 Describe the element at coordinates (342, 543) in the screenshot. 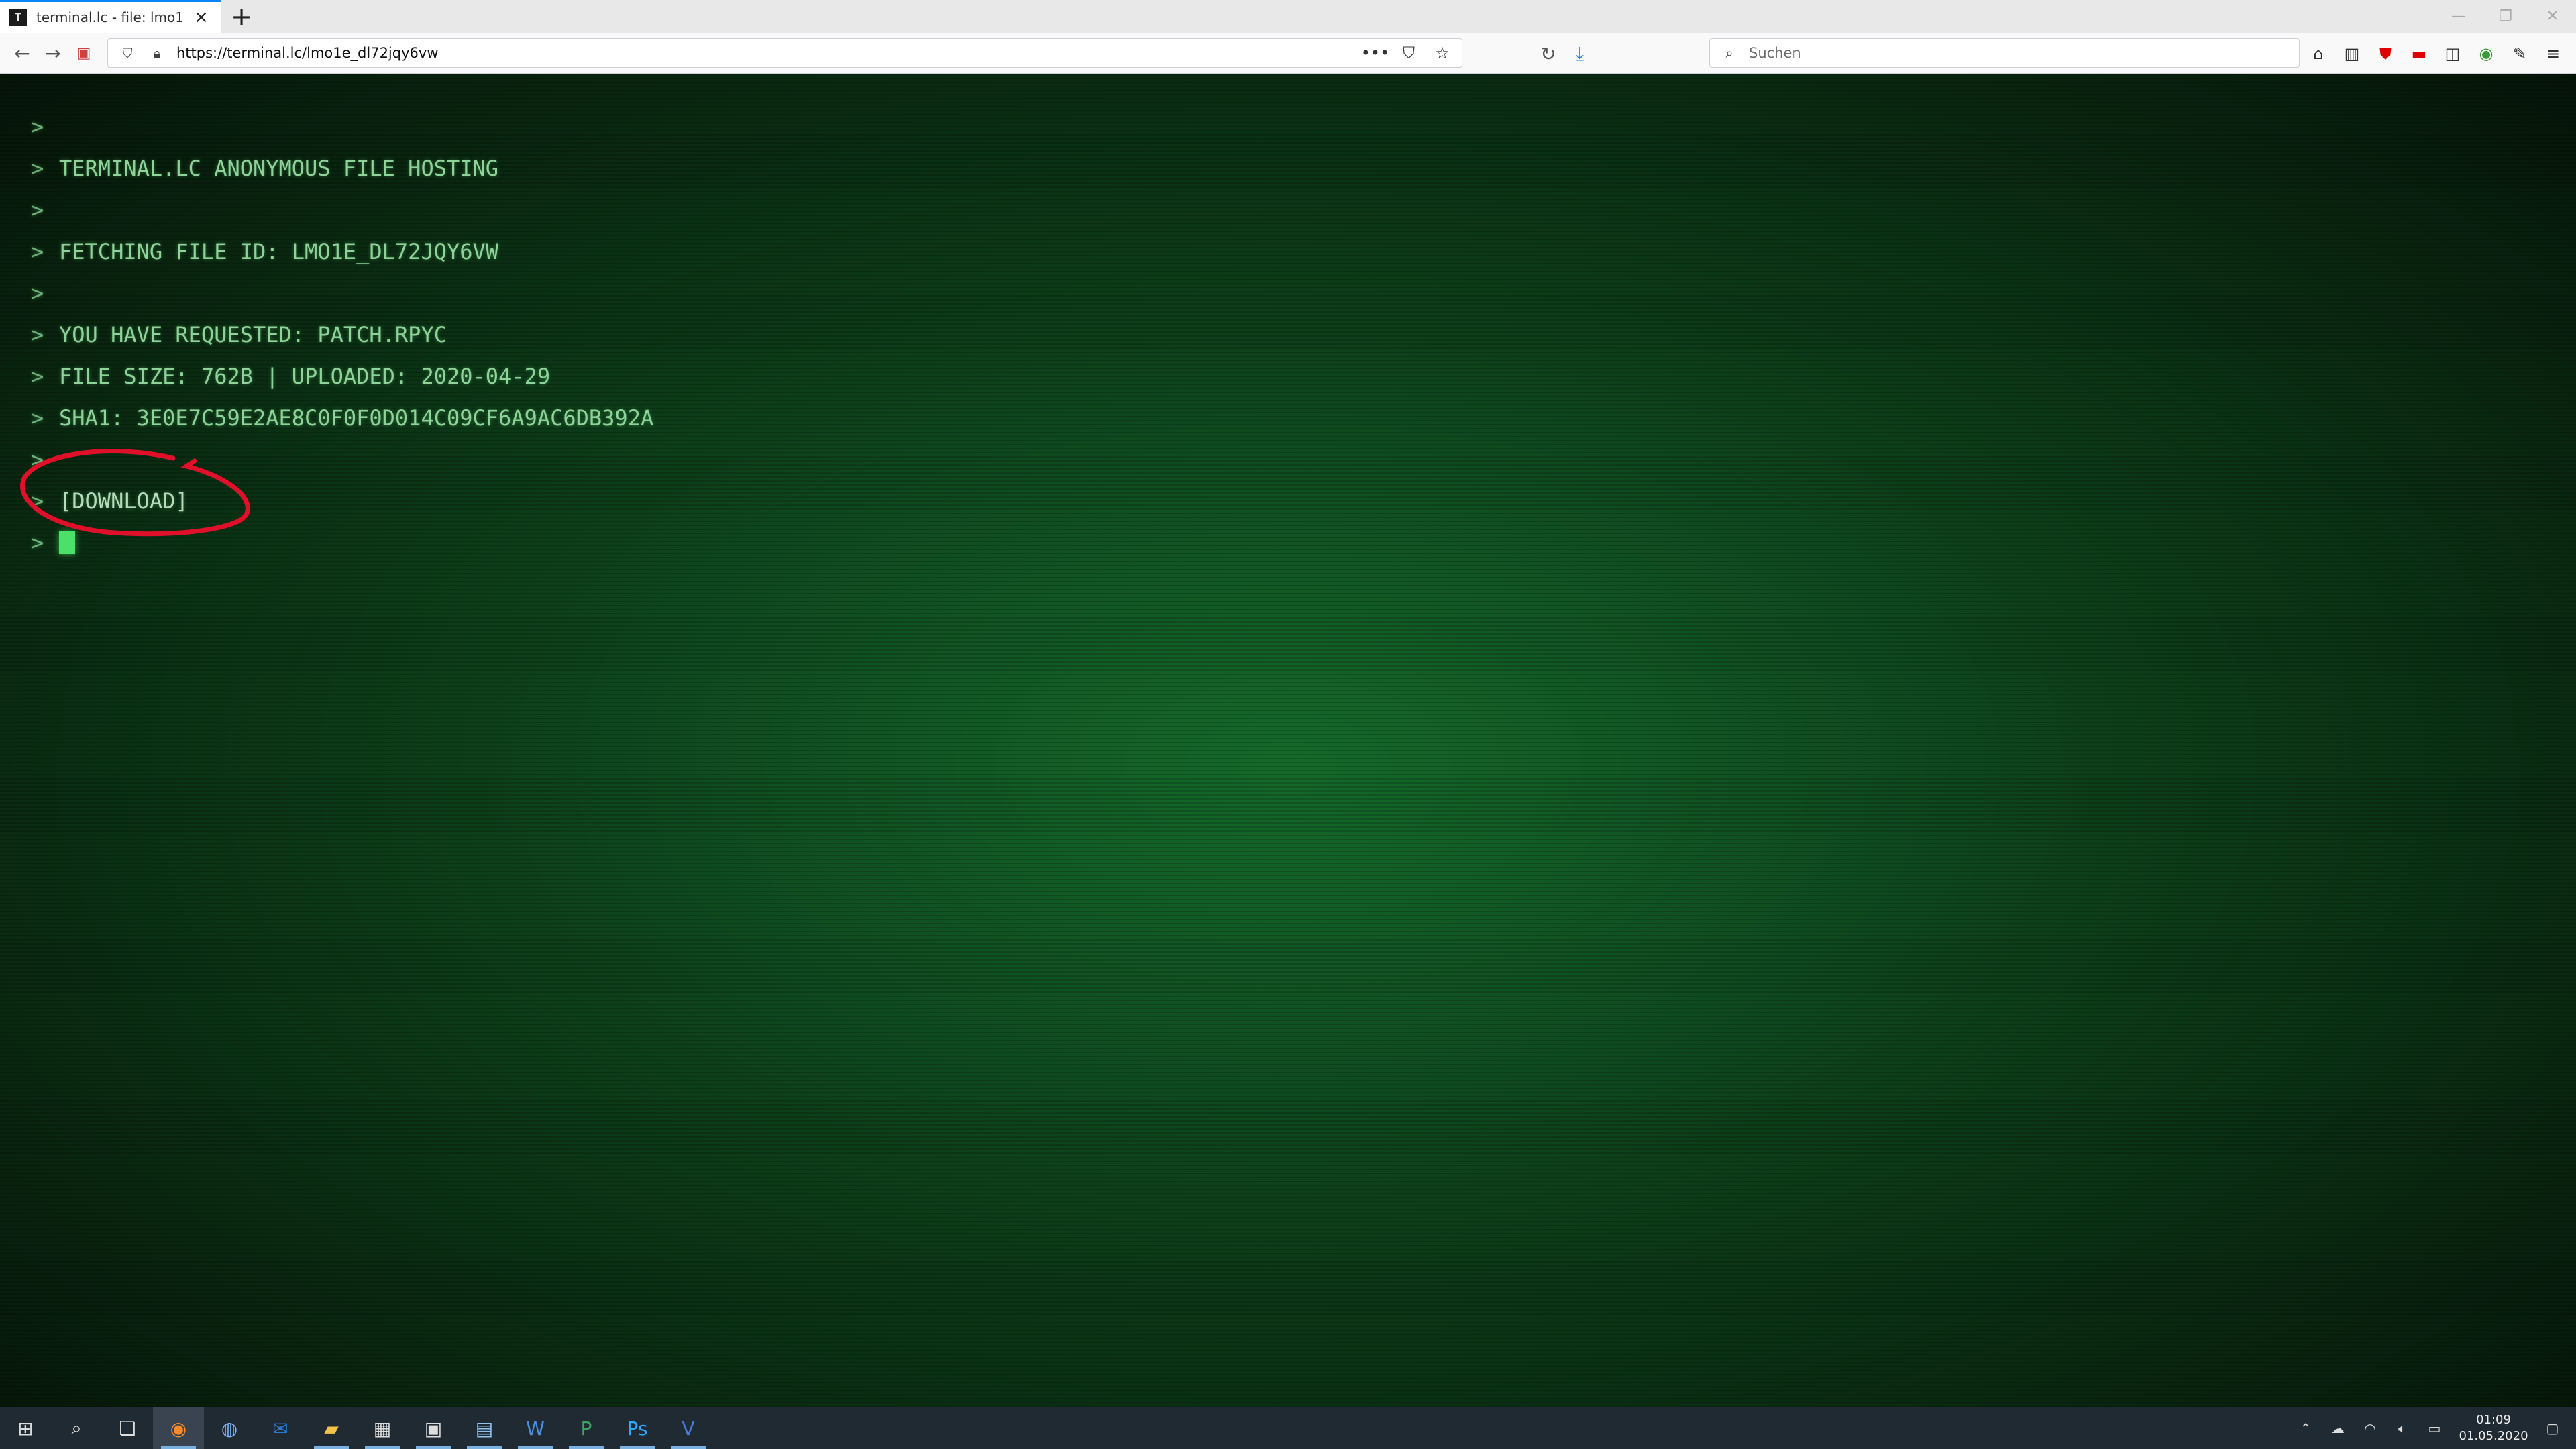

I see `terminal-input-line: >` at that location.